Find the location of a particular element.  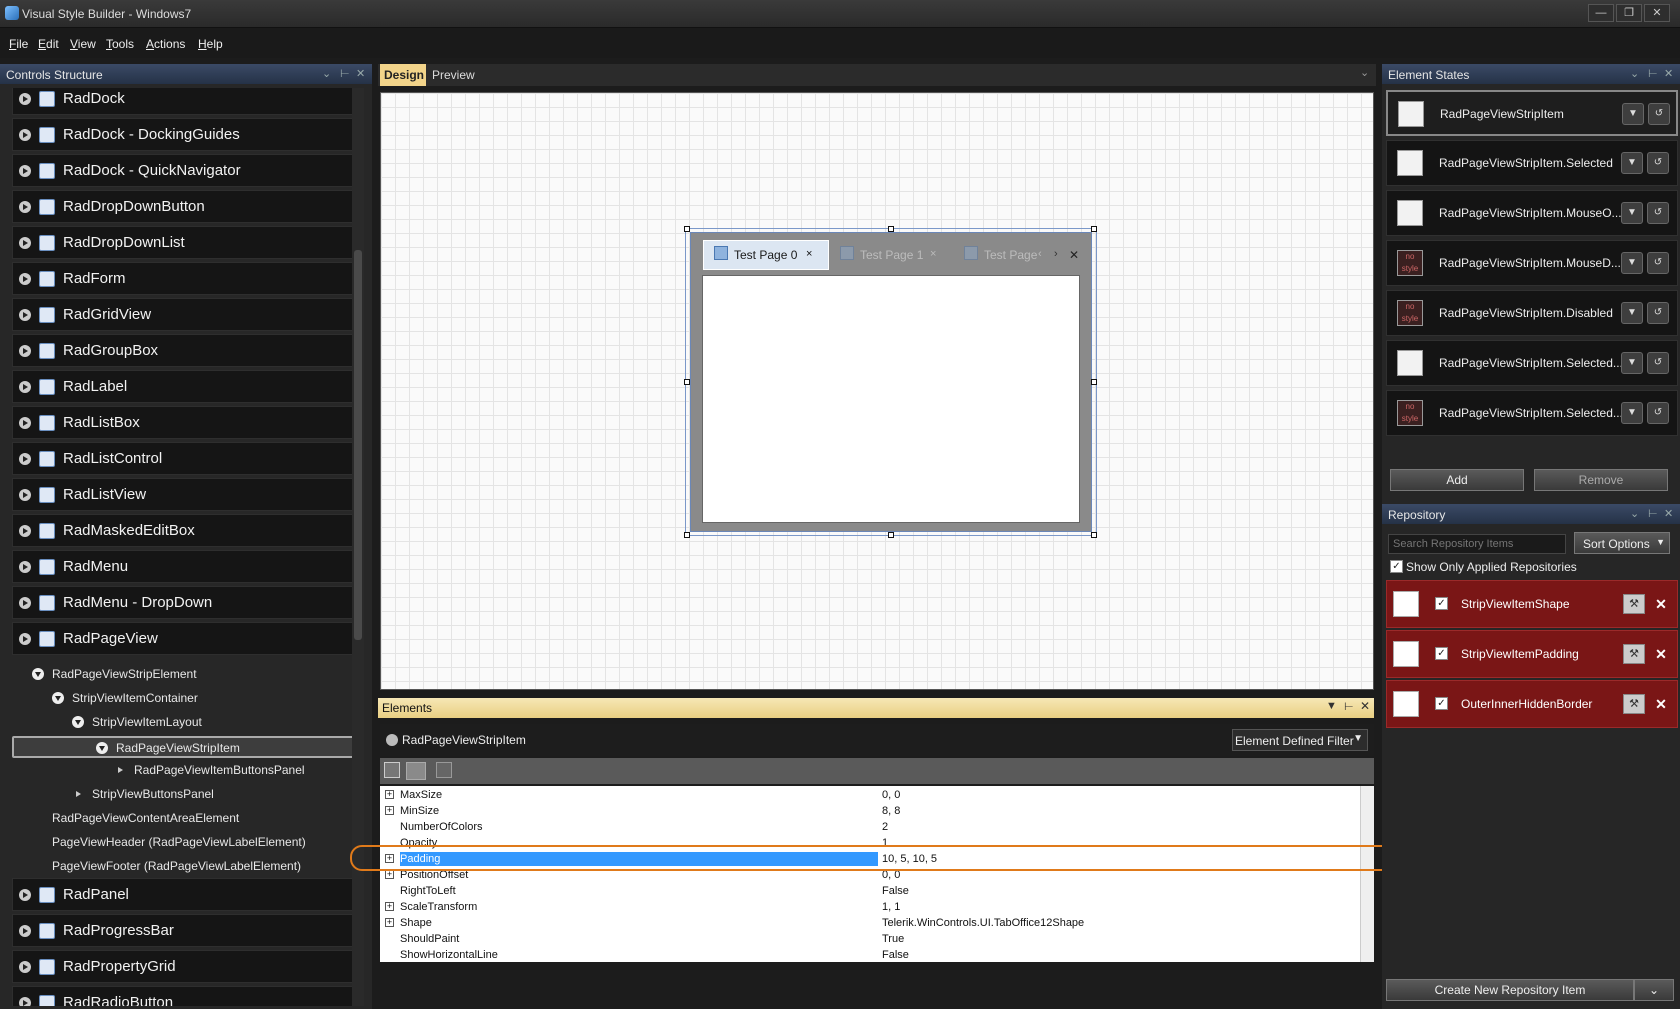

repository-item: ✓ StripViewItemPadding ⚒ ✕ is located at coordinates (1532, 654).